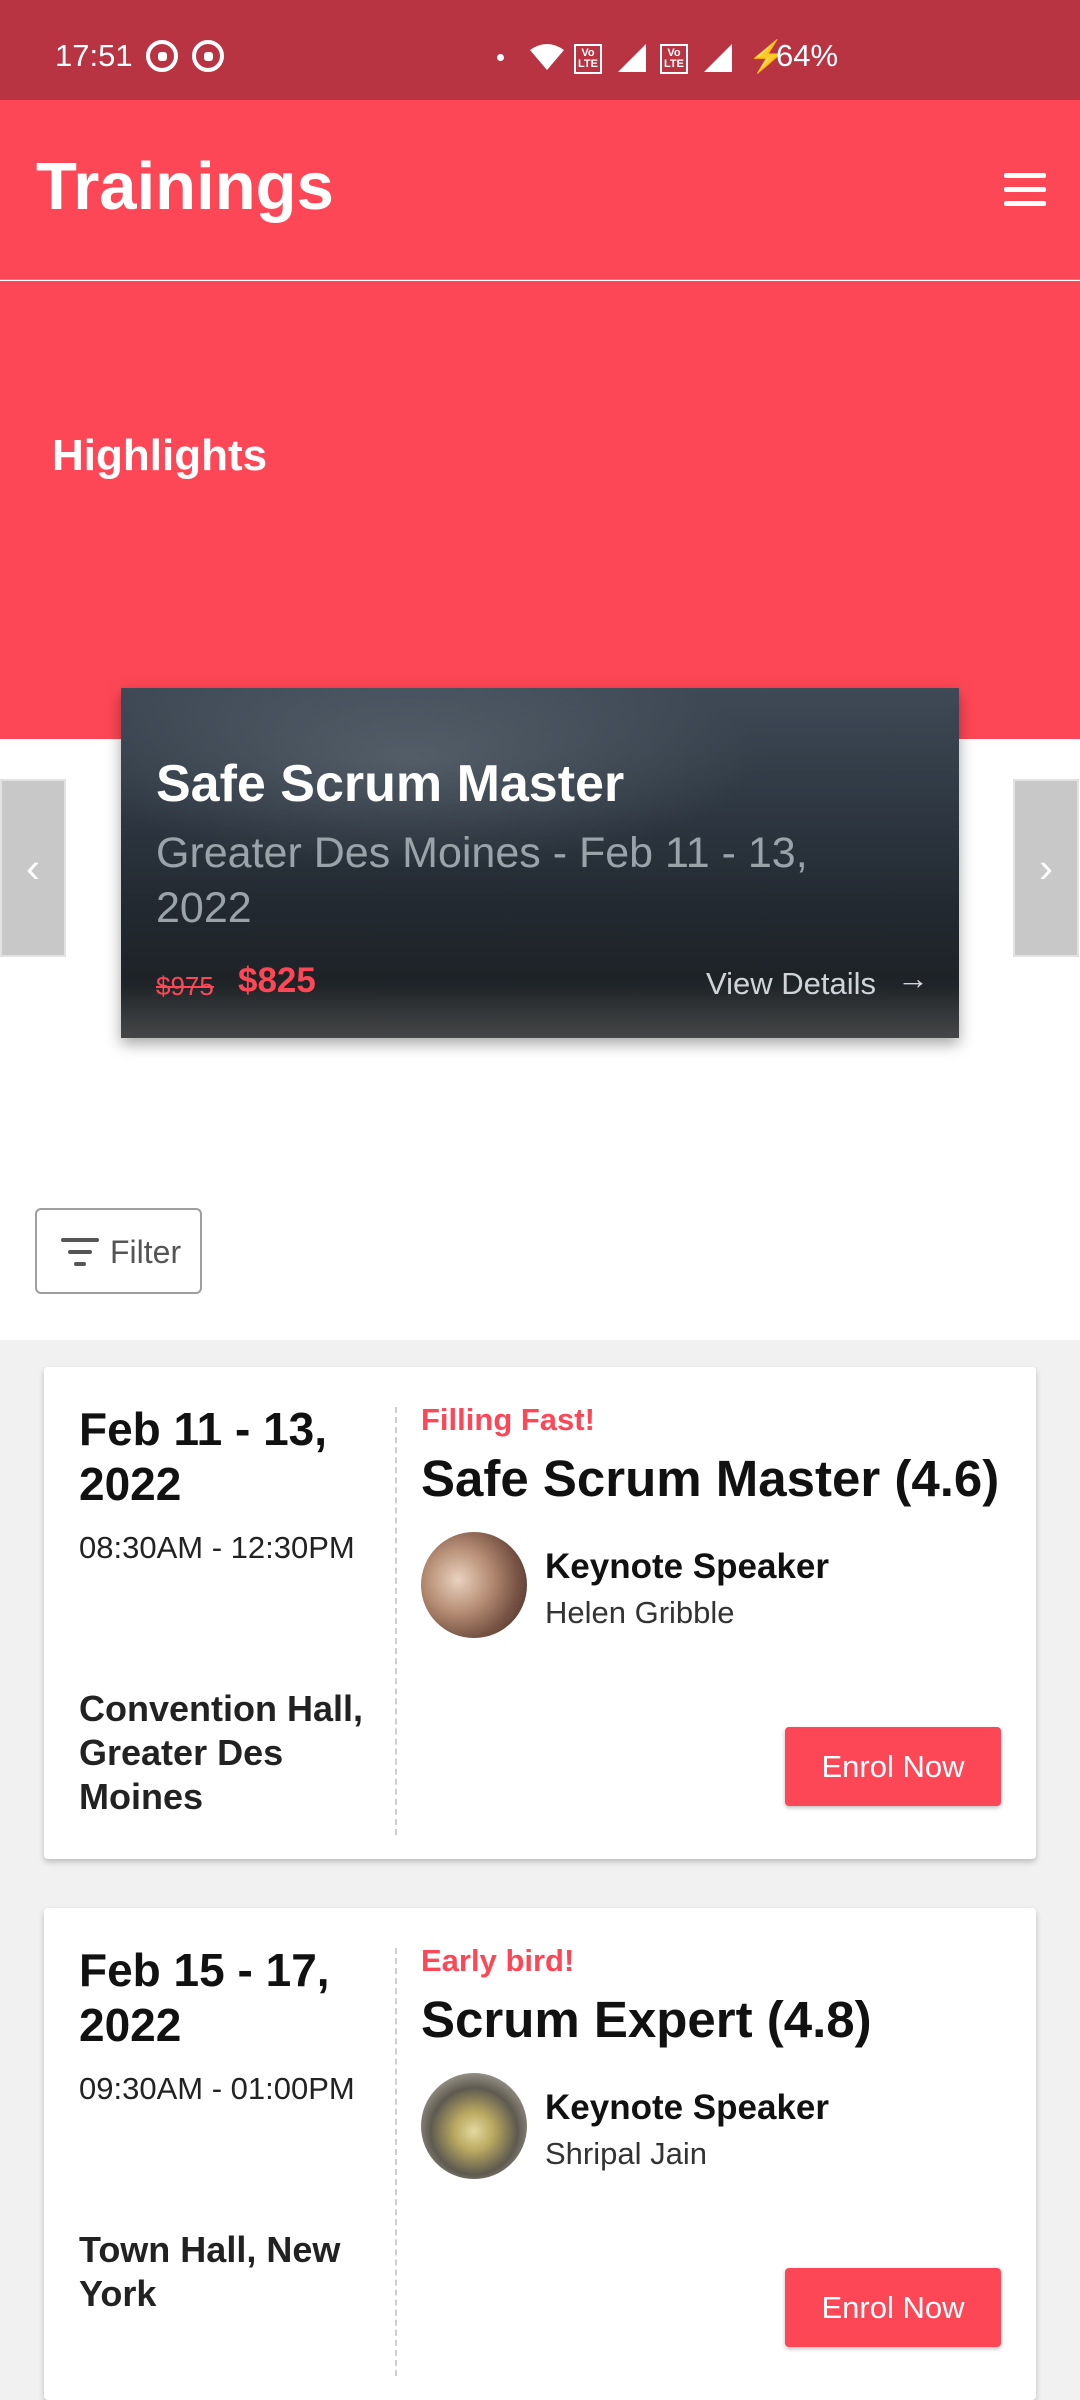 The width and height of the screenshot is (1080, 2400). I want to click on speaker-name: Shripal Jain, so click(626, 2153).